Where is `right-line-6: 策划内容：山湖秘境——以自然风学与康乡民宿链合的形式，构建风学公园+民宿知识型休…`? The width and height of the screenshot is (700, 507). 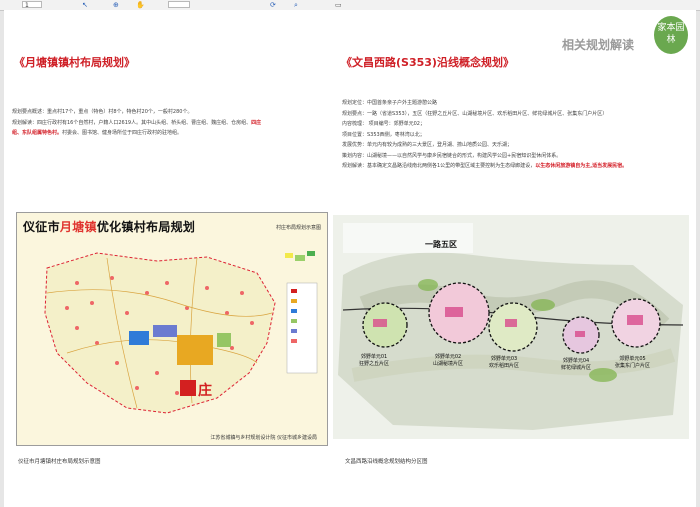 right-line-6: 策划内容：山湖秘境——以自然风学与康乡民宿链合的形式，构建风学公园+民宿知识型休… is located at coordinates (452, 155).